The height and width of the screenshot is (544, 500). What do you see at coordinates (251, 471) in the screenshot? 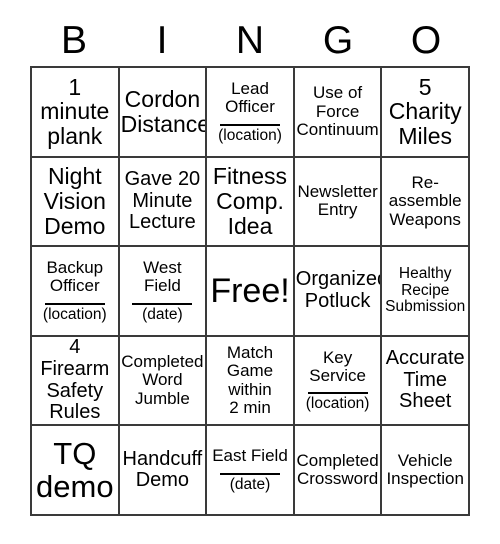
I see `bingo-cell-r5c3: East Field (date)` at bounding box center [251, 471].